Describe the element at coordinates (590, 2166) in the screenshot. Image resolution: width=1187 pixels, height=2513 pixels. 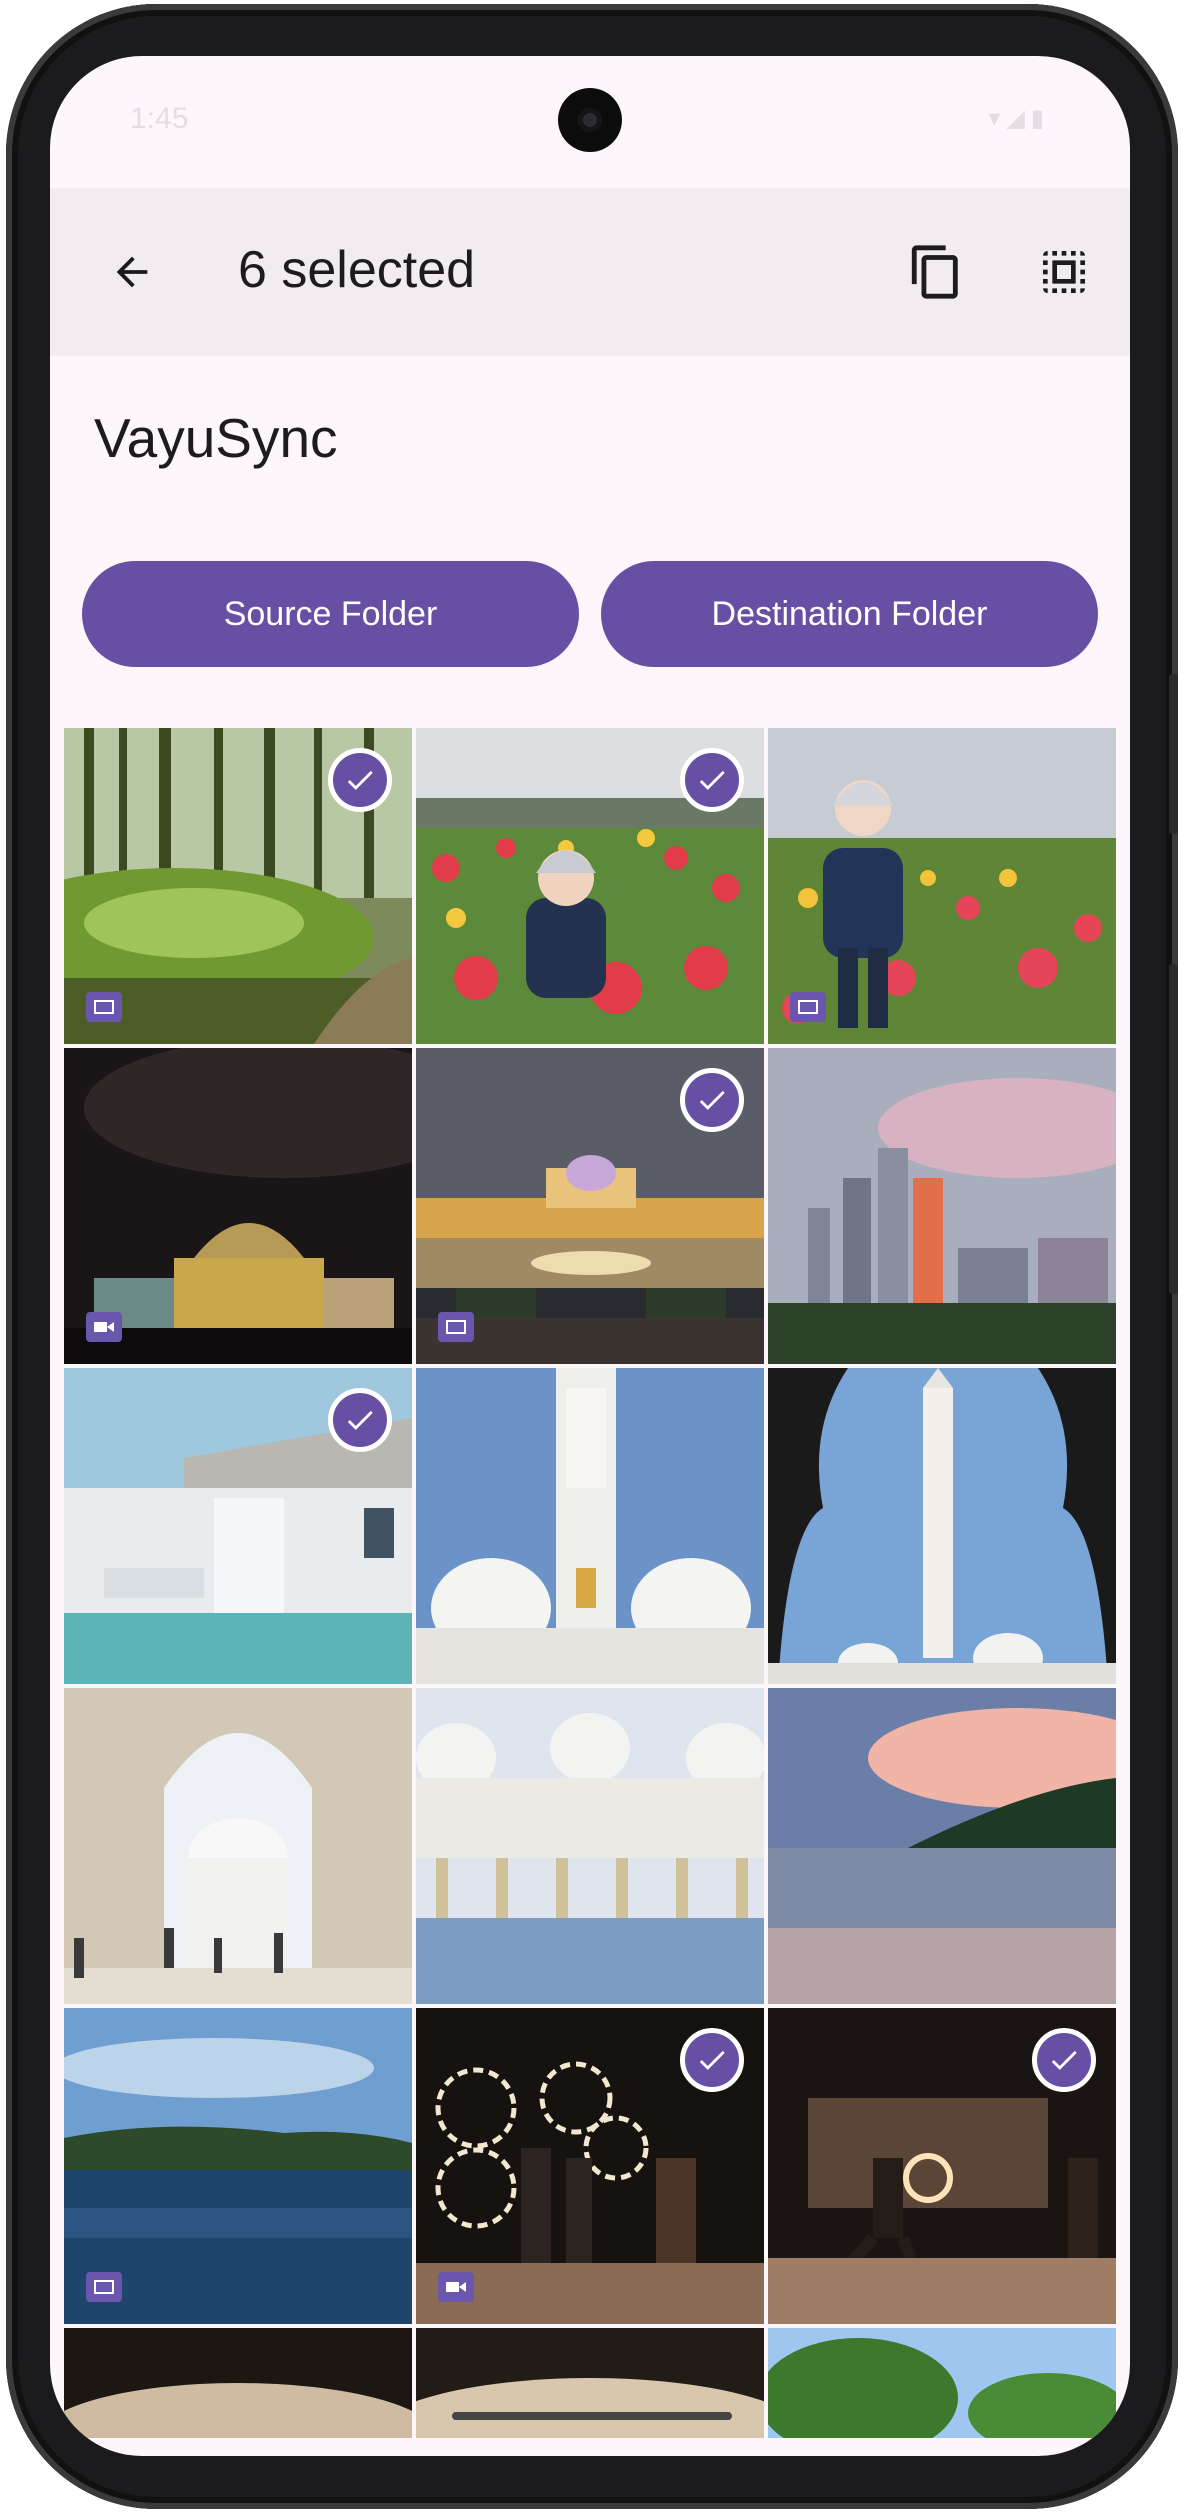
I see `photo-fire-dancers` at that location.